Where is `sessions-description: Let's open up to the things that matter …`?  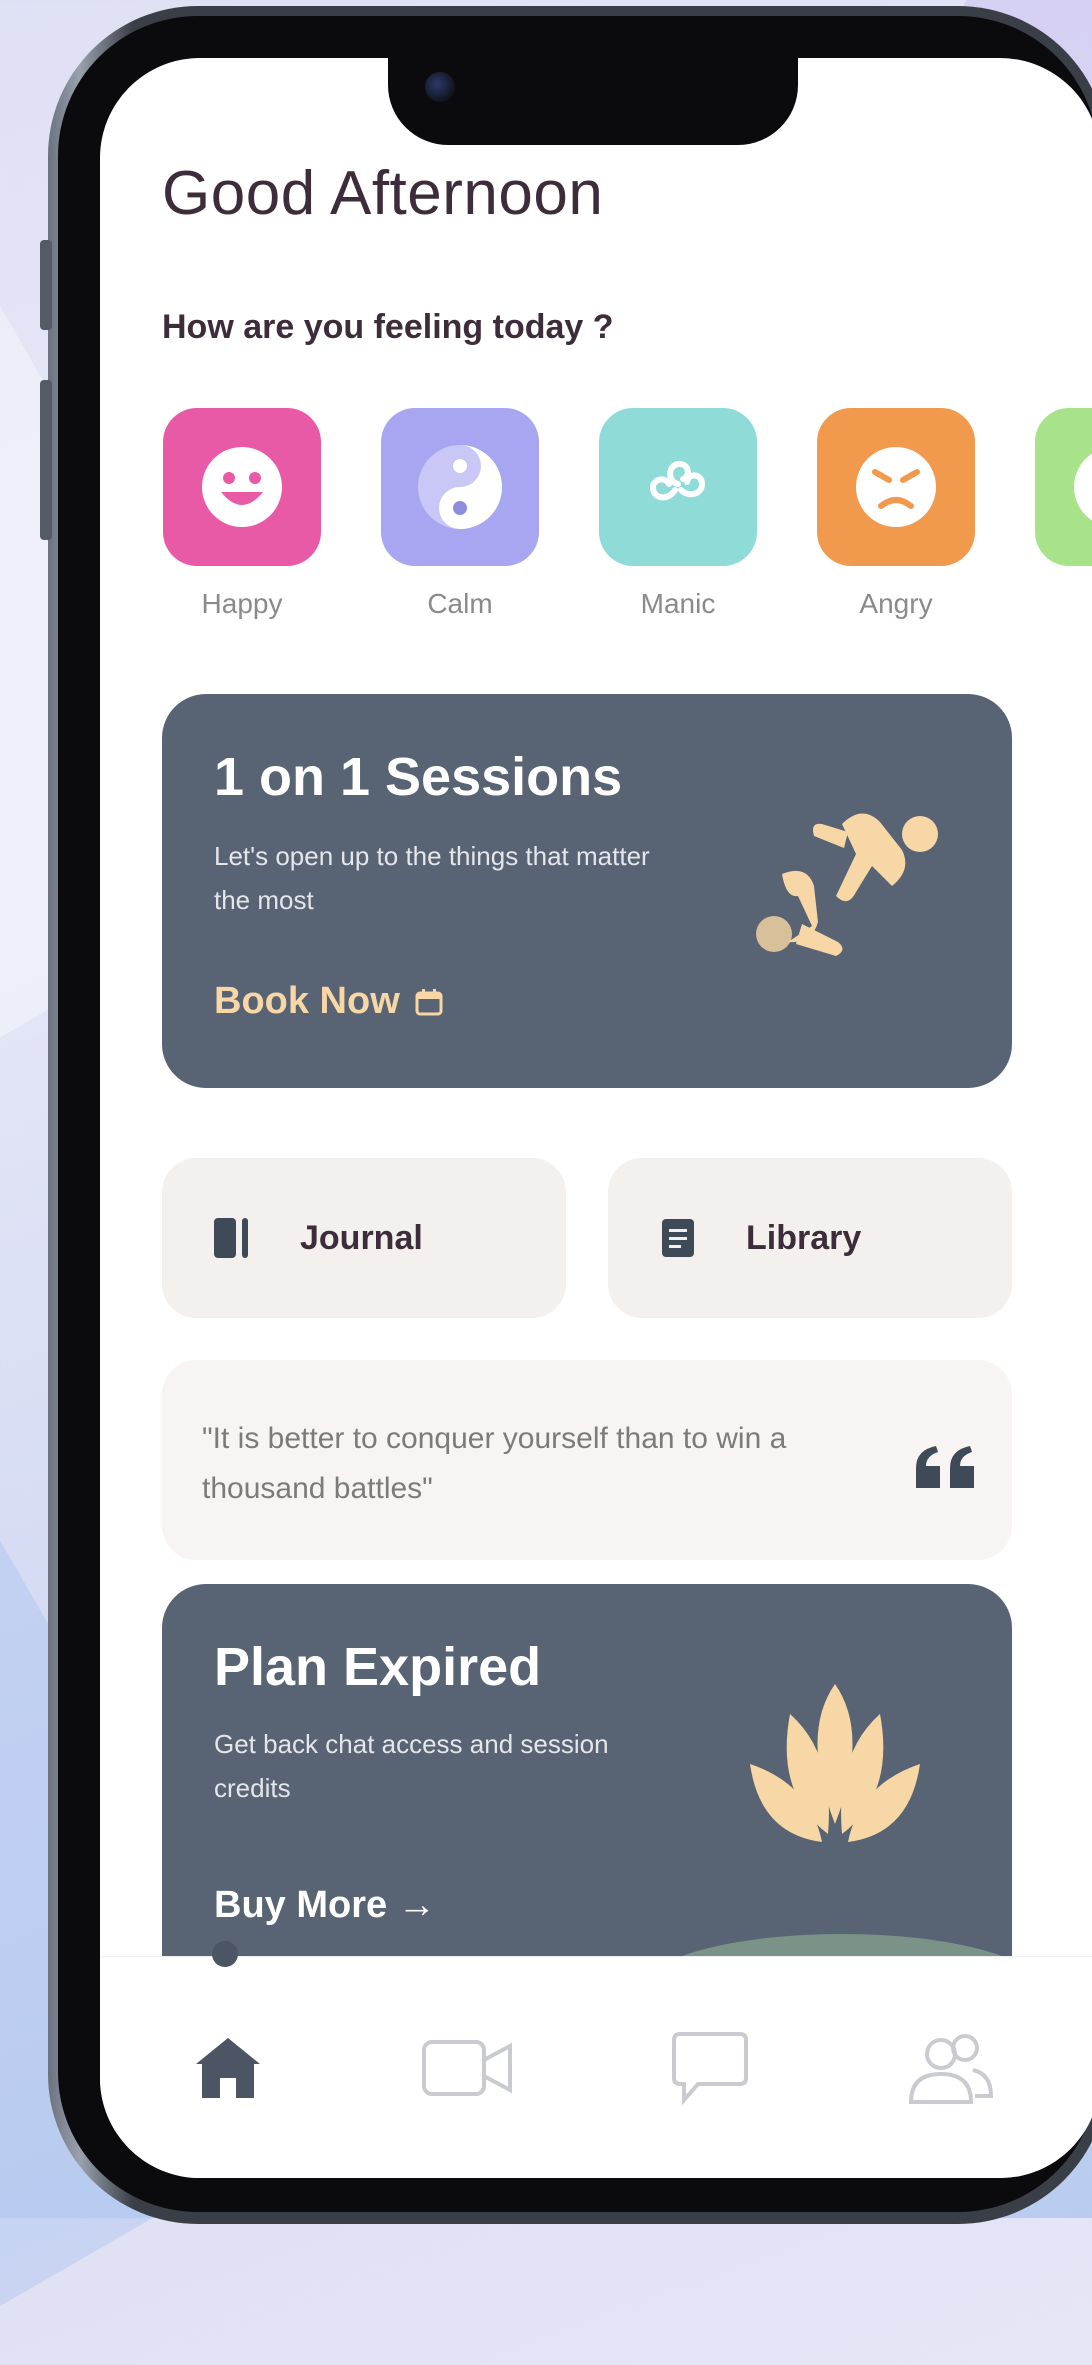 sessions-description: Let's open up to the things that matter … is located at coordinates (432, 878).